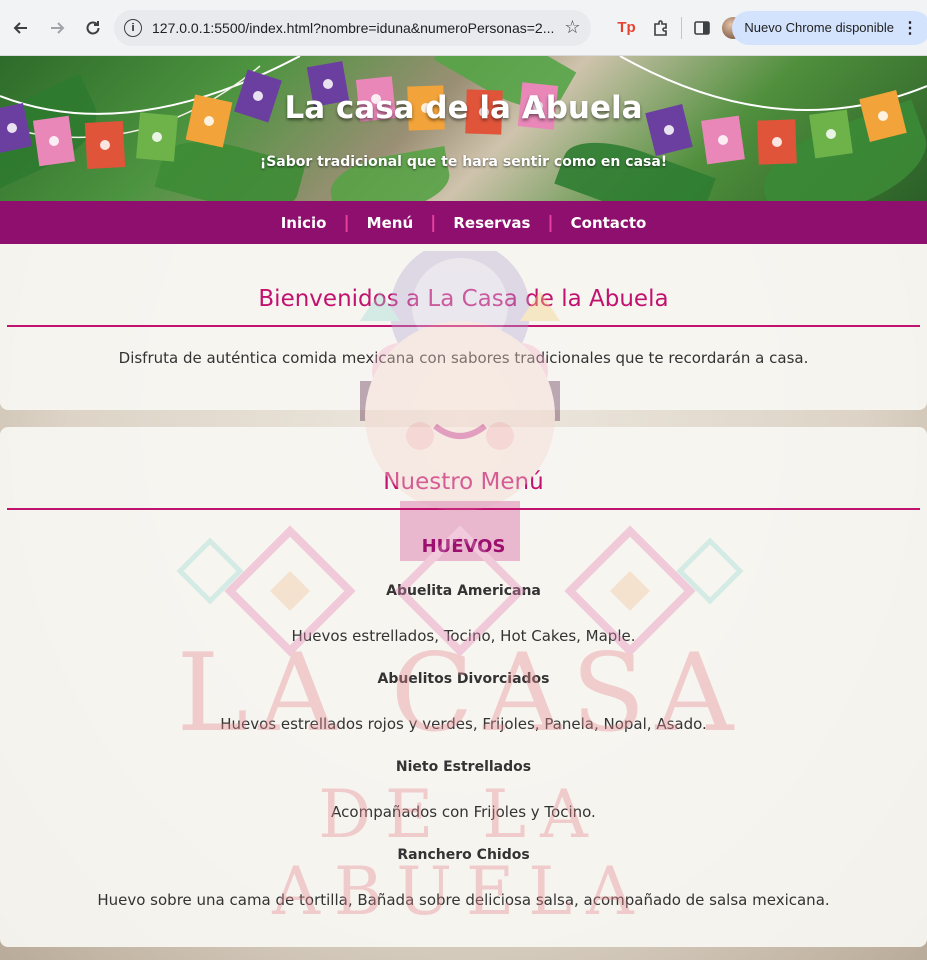  I want to click on nav-link-contacto: Contacto, so click(609, 223).